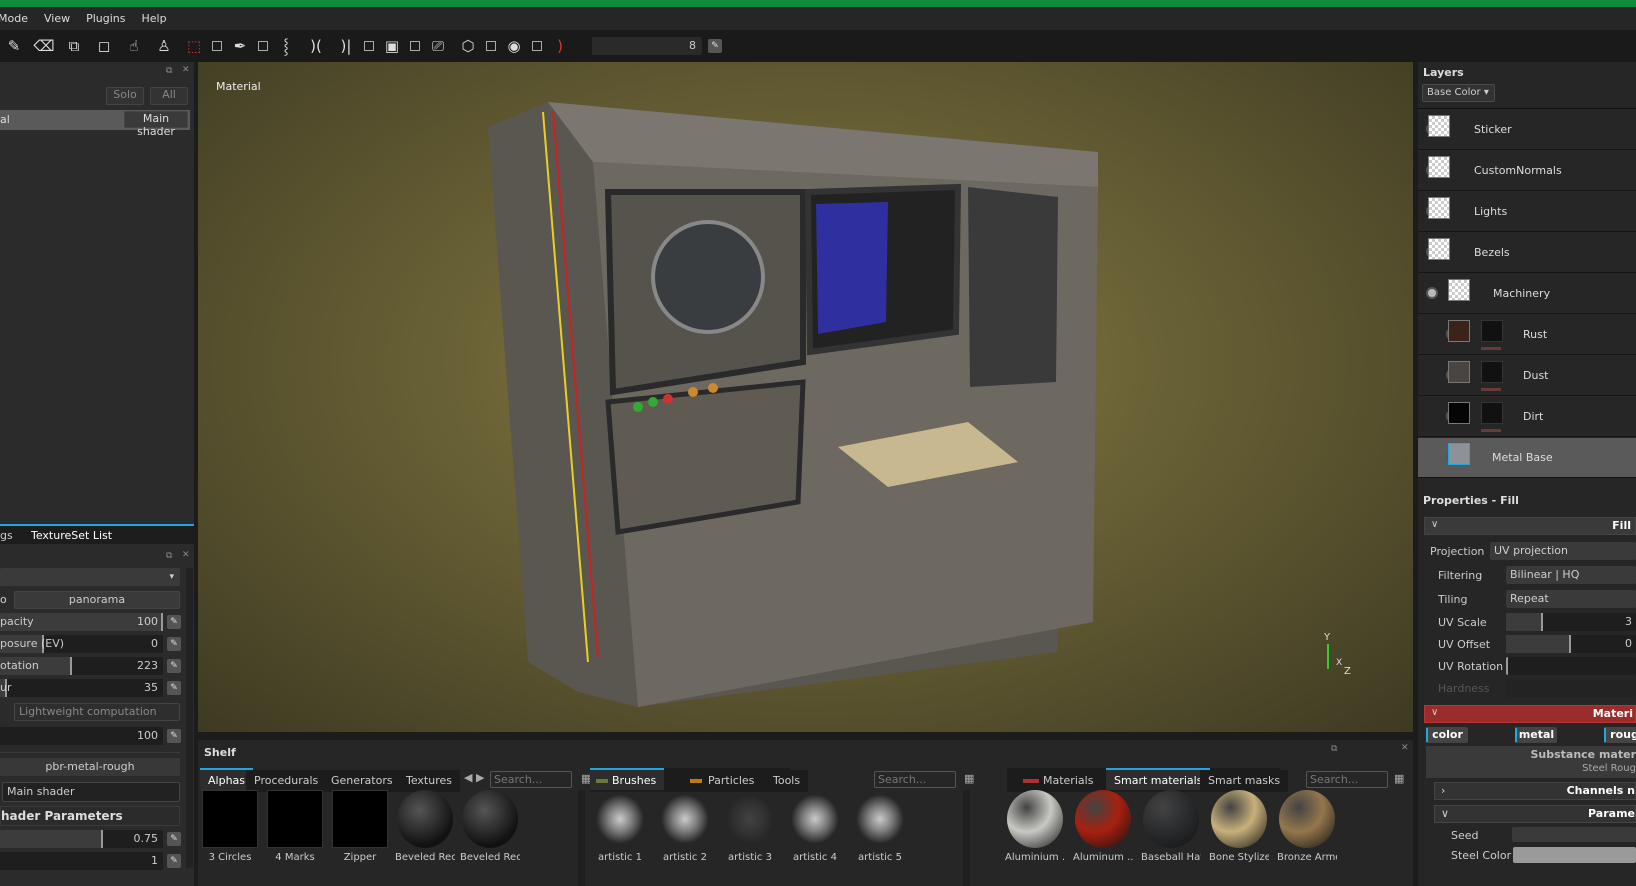  I want to click on blur-slider: ur 35 ✎, so click(90, 688).